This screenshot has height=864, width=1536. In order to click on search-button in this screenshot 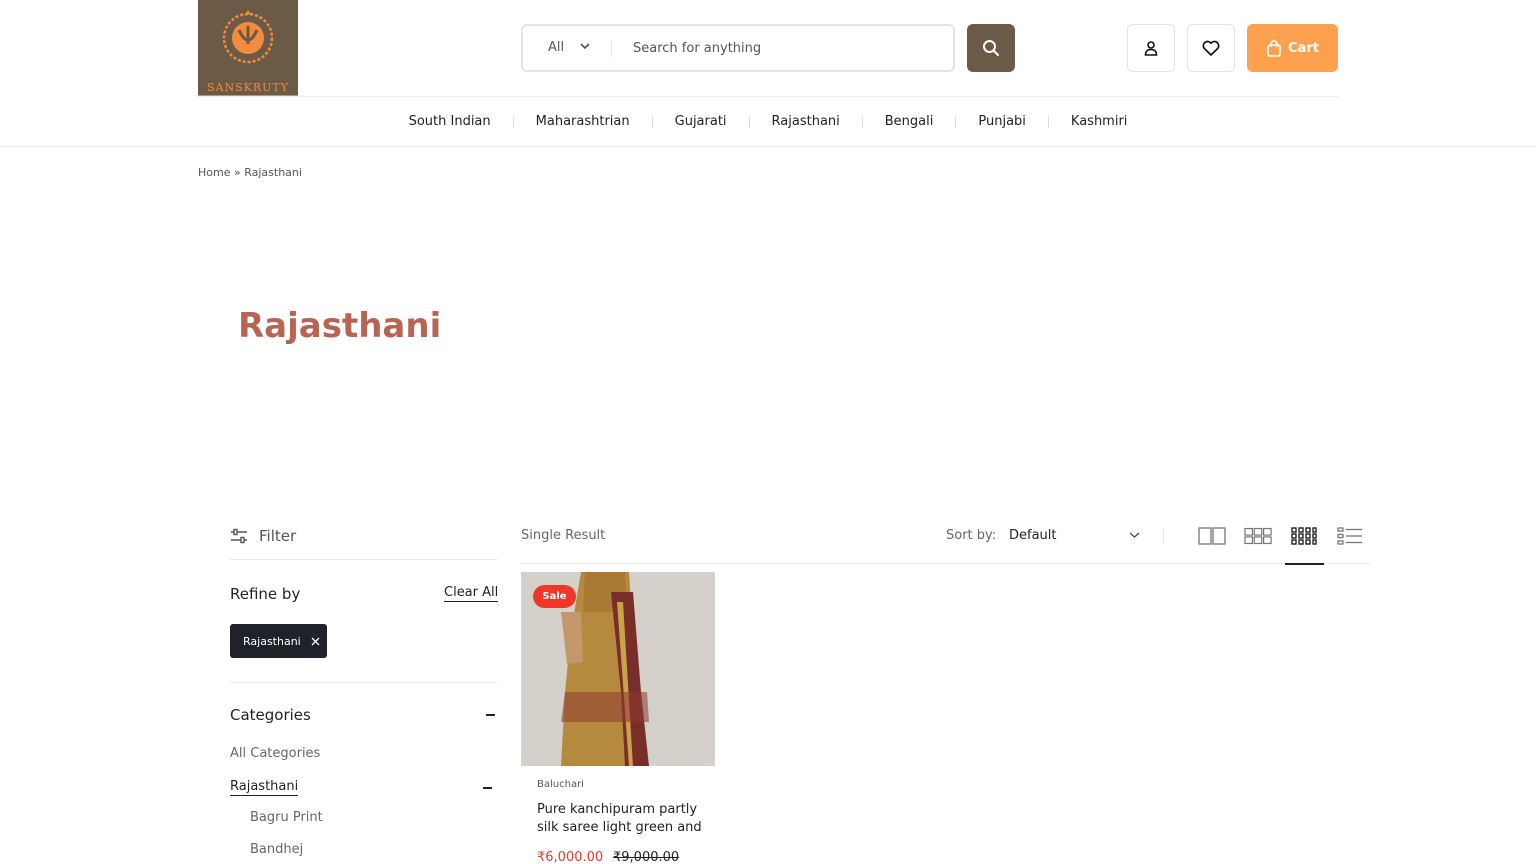, I will do `click(991, 48)`.